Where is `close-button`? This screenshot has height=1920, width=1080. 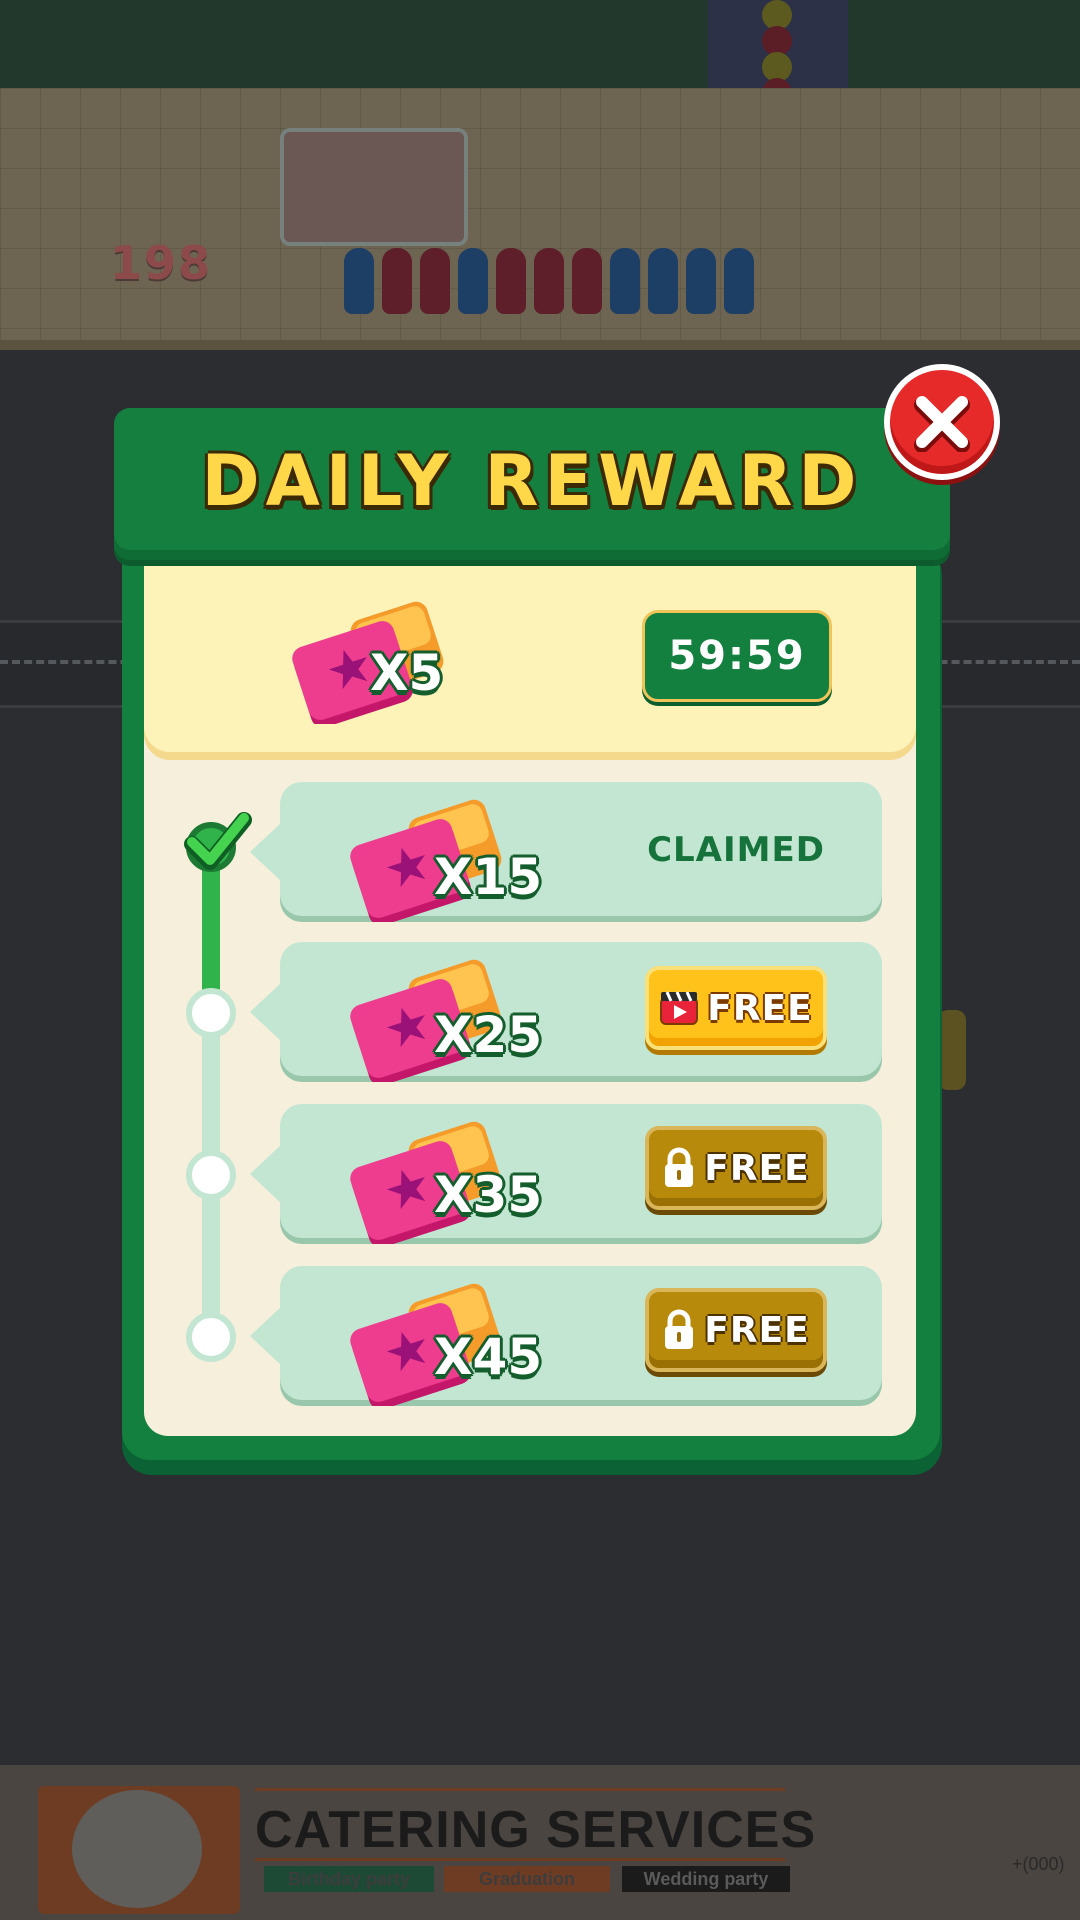
close-button is located at coordinates (942, 422).